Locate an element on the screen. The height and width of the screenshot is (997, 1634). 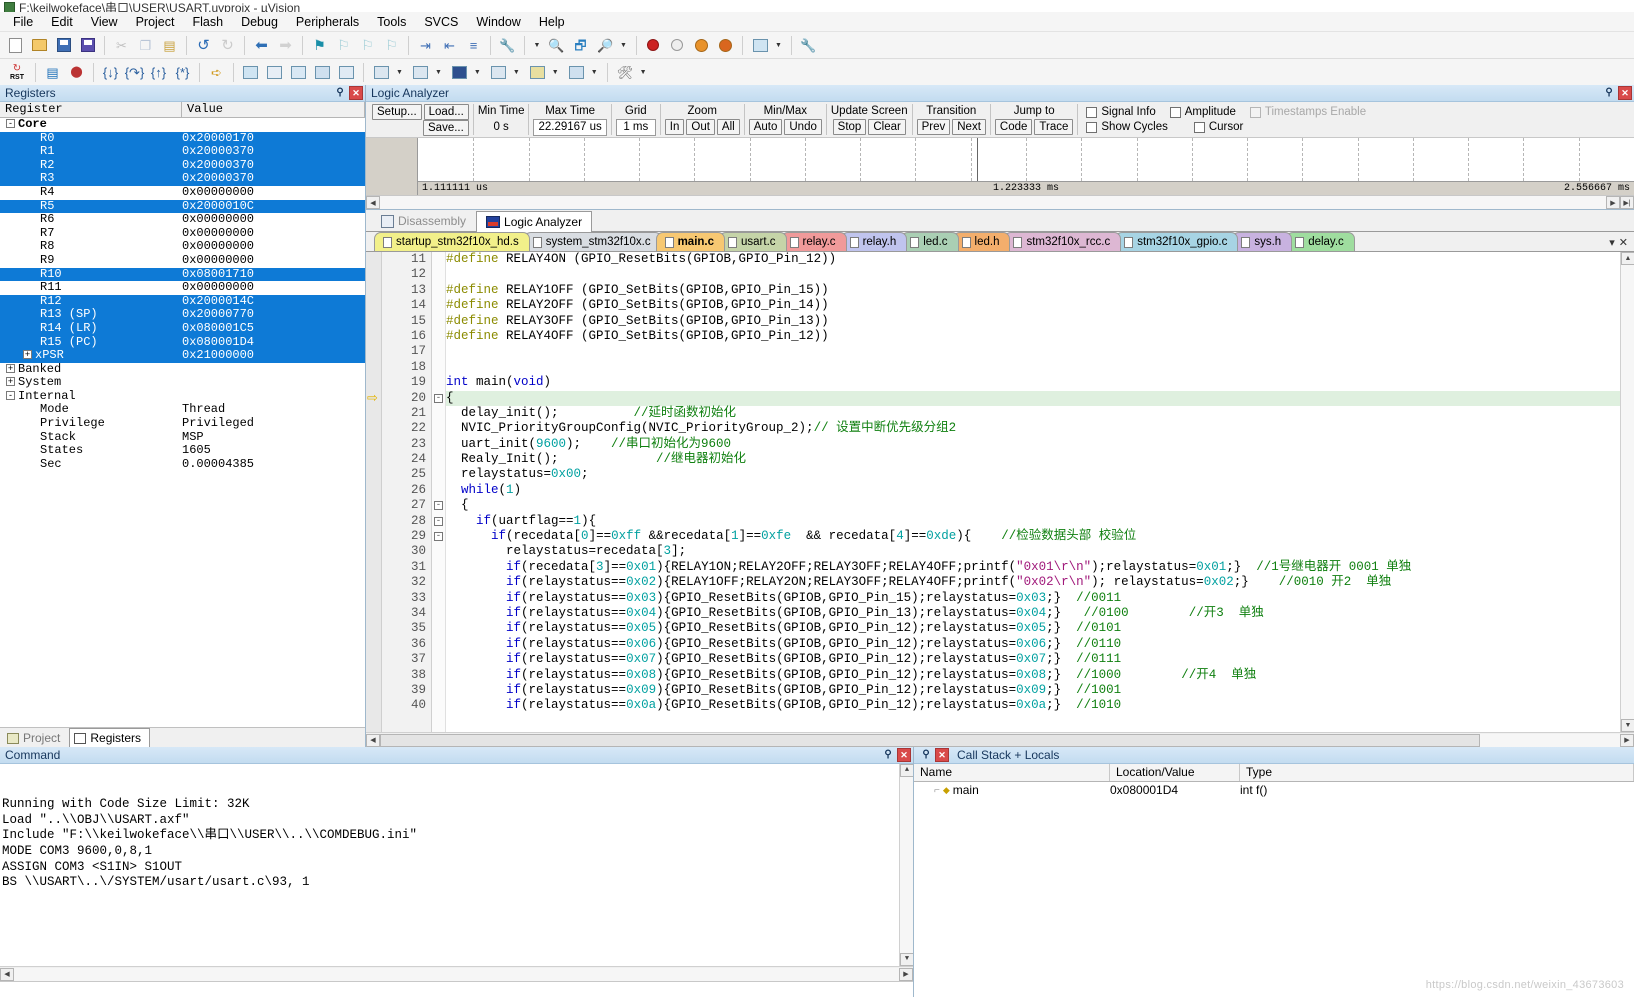
register-row: States 1605 is located at coordinates (182, 451).